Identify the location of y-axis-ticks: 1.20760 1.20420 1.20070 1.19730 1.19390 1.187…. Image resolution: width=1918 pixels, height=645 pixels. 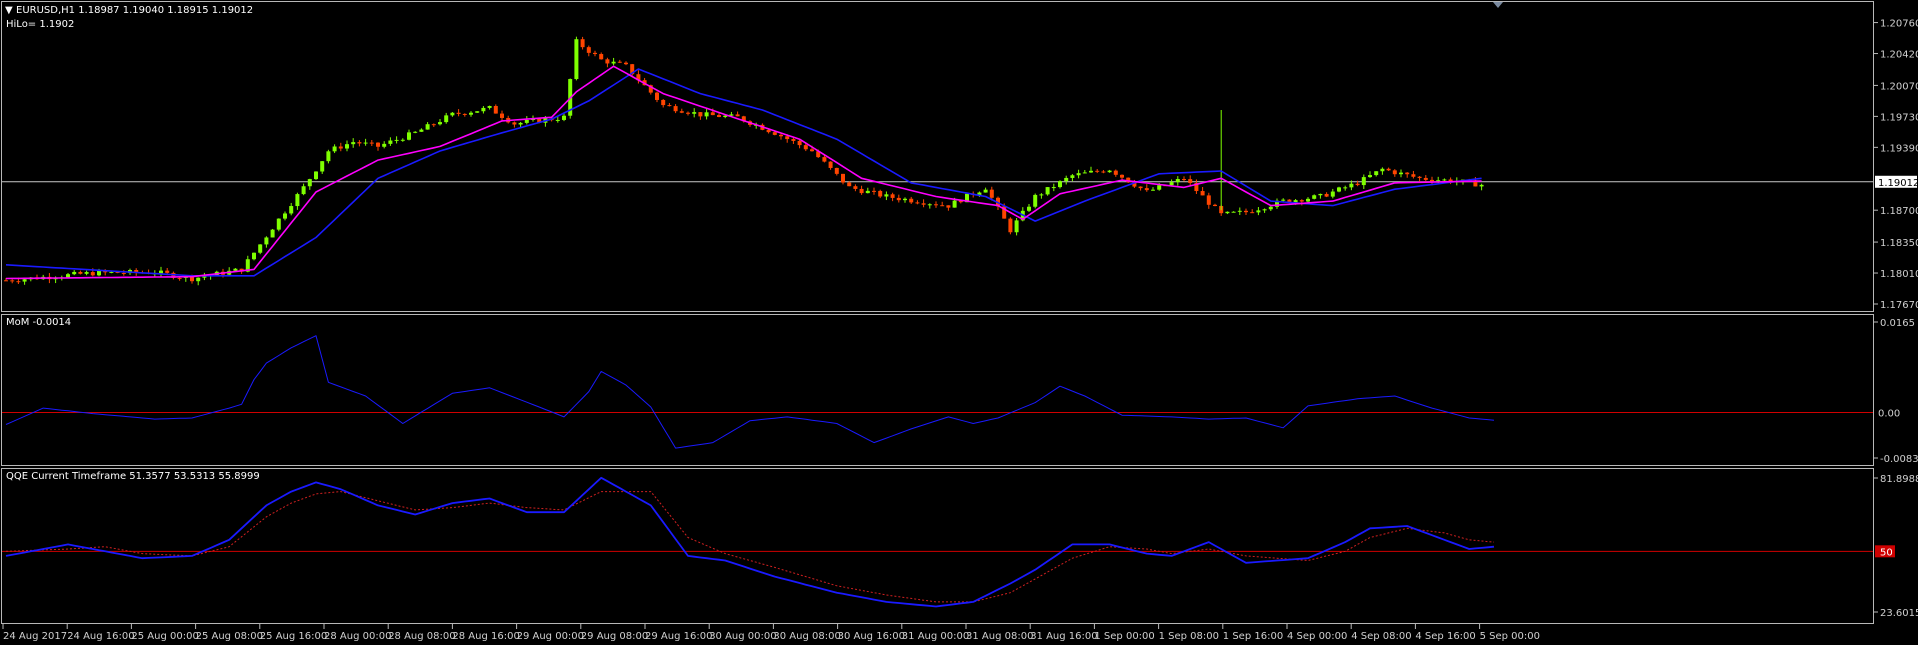
(1895, 319).